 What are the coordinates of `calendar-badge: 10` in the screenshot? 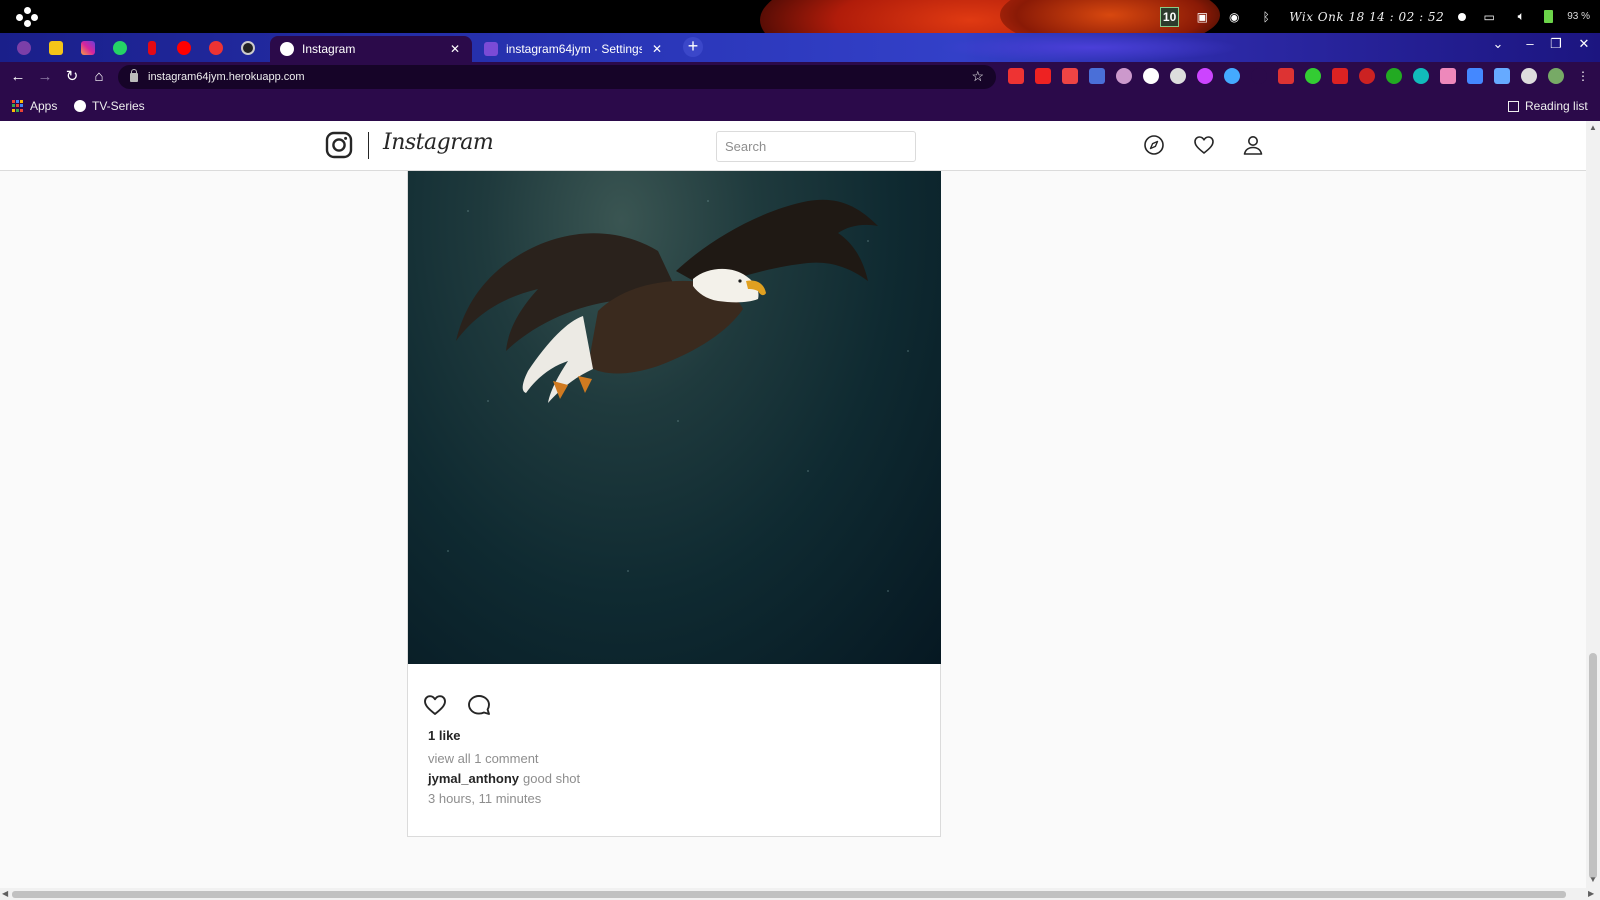 It's located at (1169, 16).